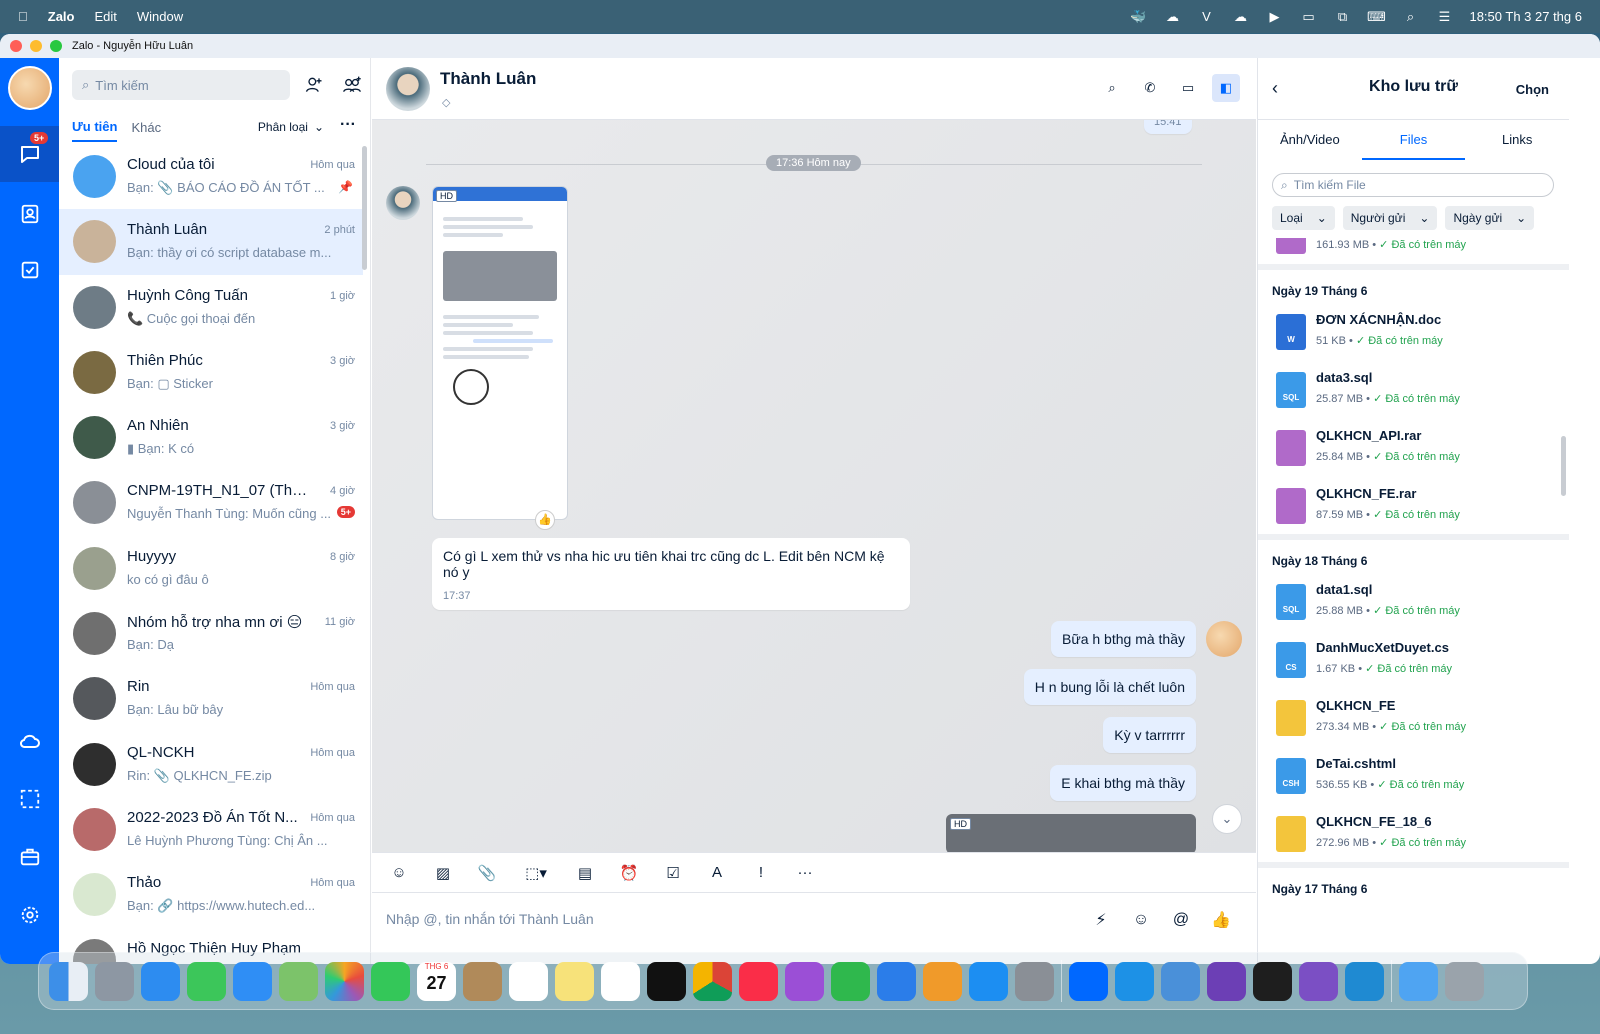 The width and height of the screenshot is (1600, 1034). Describe the element at coordinates (348, 125) in the screenshot. I see `more-options-icon: ···` at that location.